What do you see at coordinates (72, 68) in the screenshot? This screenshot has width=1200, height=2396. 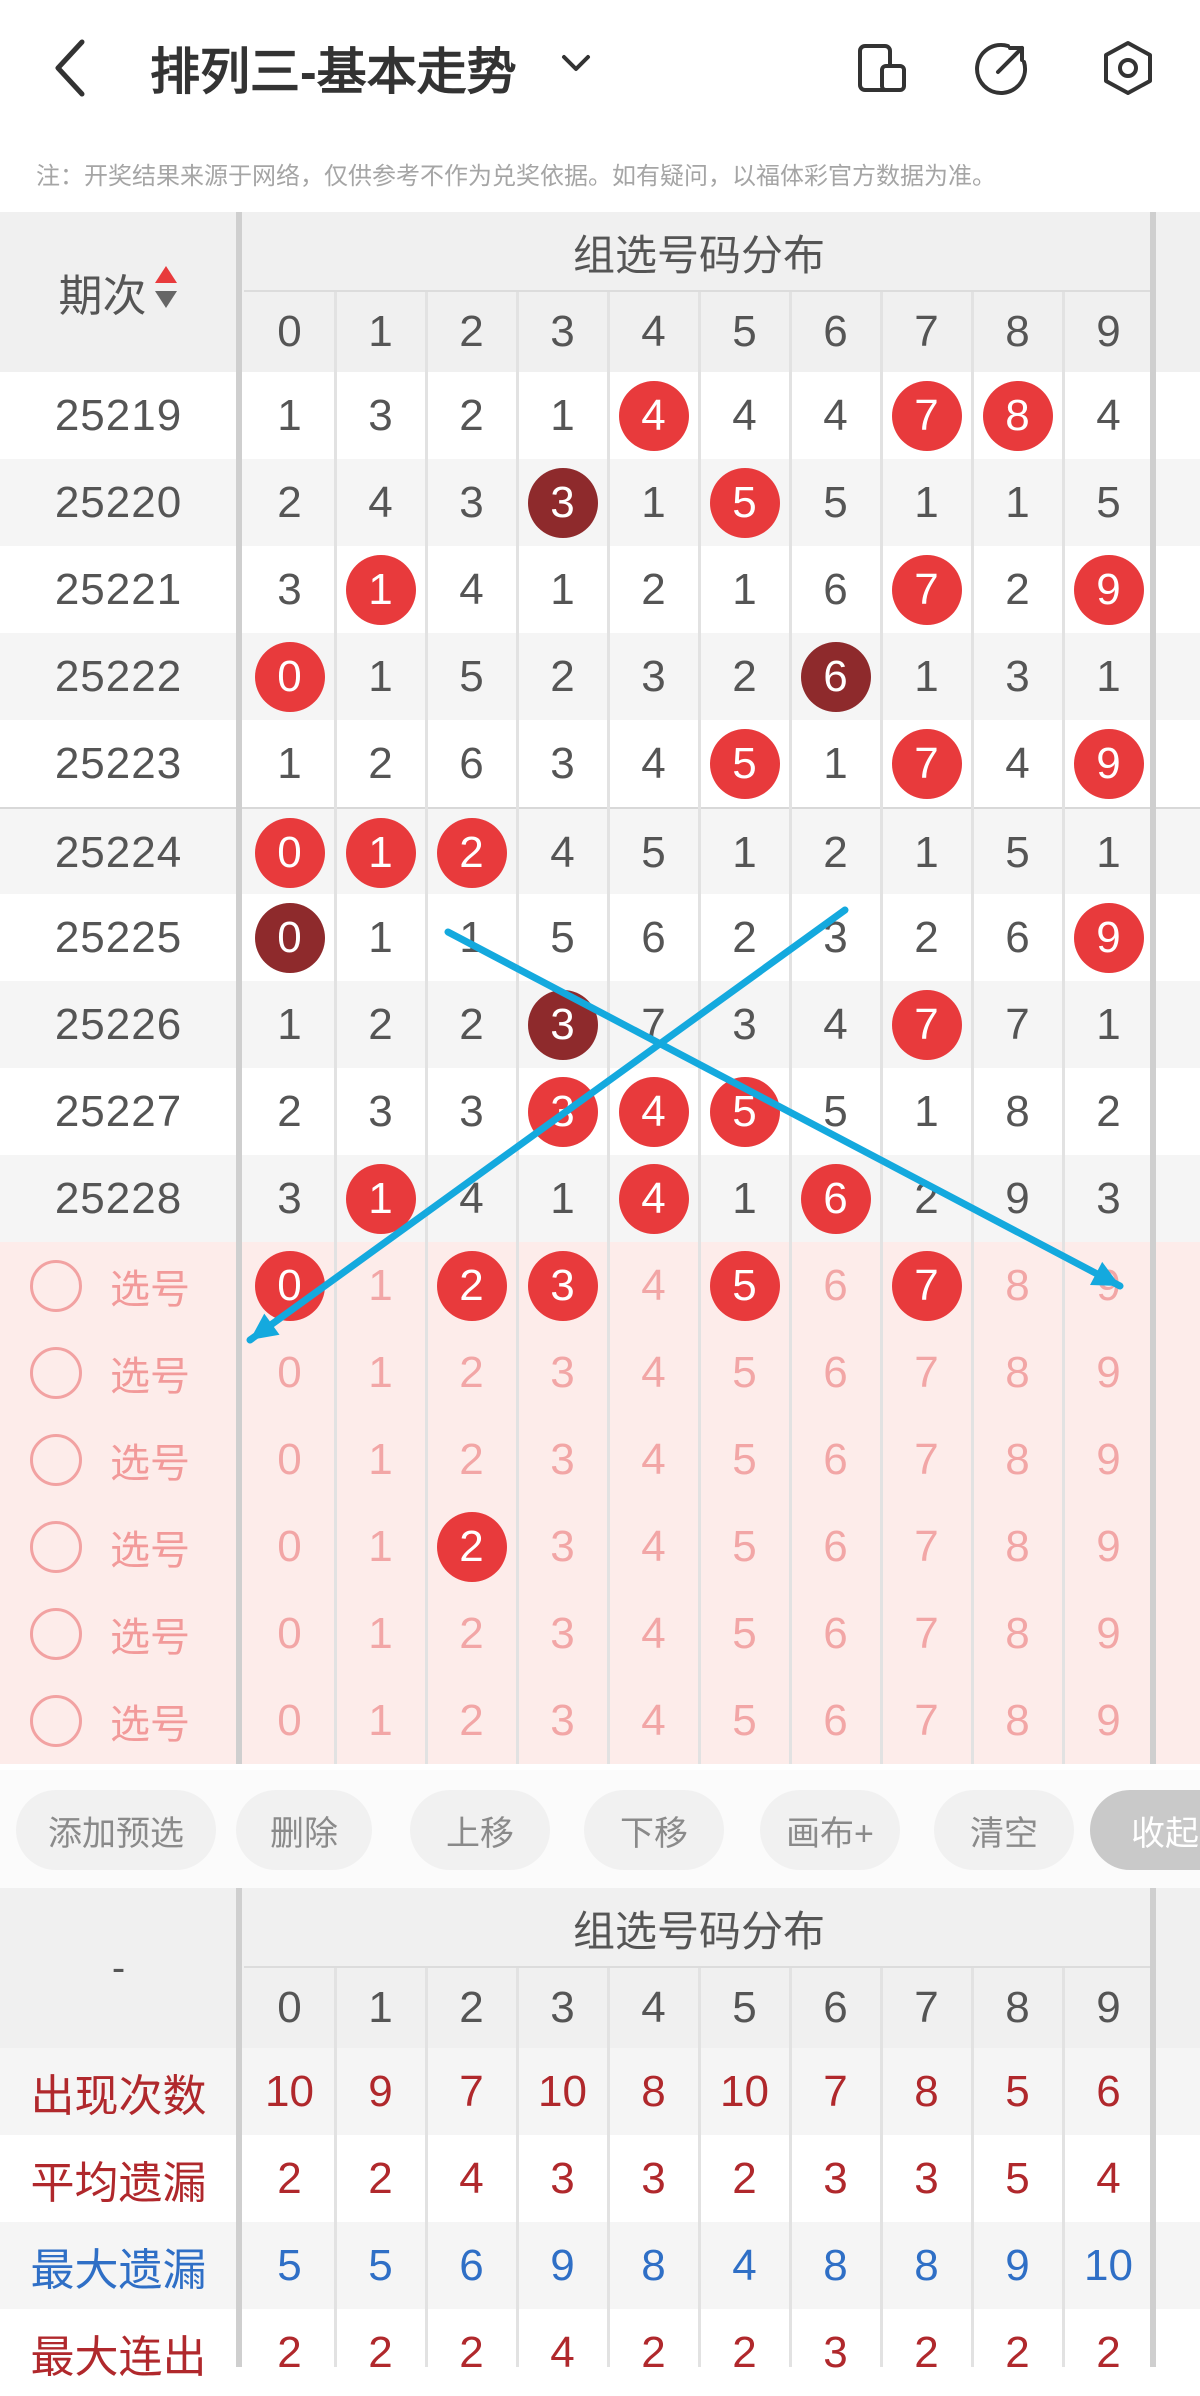 I see `back-arrow-icon` at bounding box center [72, 68].